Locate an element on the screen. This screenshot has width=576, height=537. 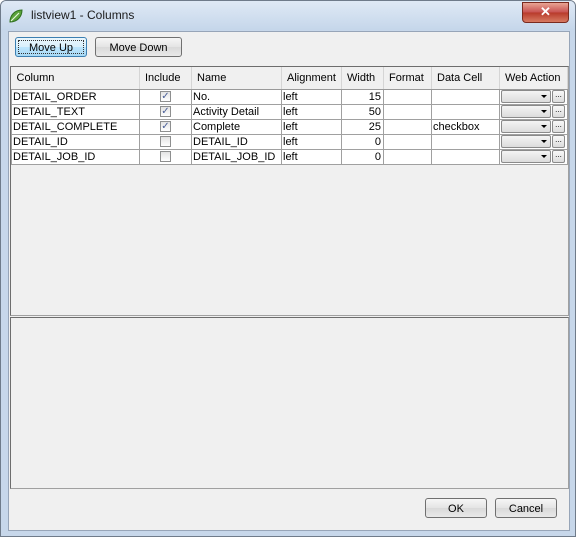
cell-column: DETAIL_JOB_ID is located at coordinates (75, 156).